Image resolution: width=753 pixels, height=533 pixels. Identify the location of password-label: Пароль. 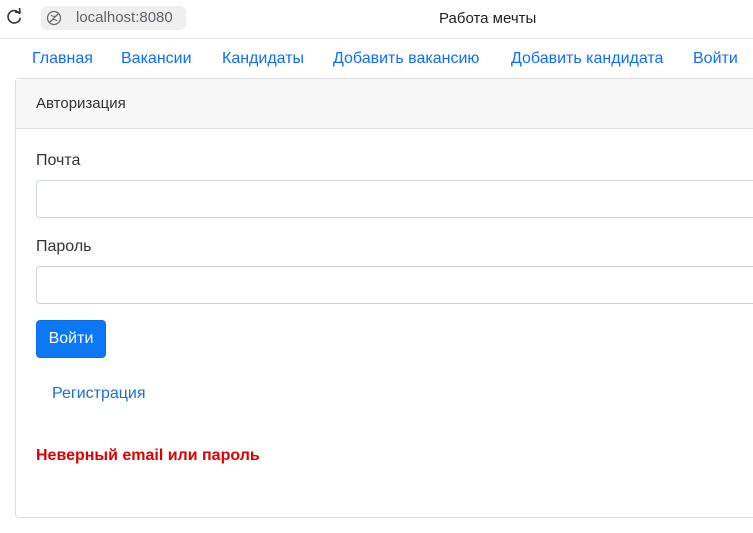
(64, 246).